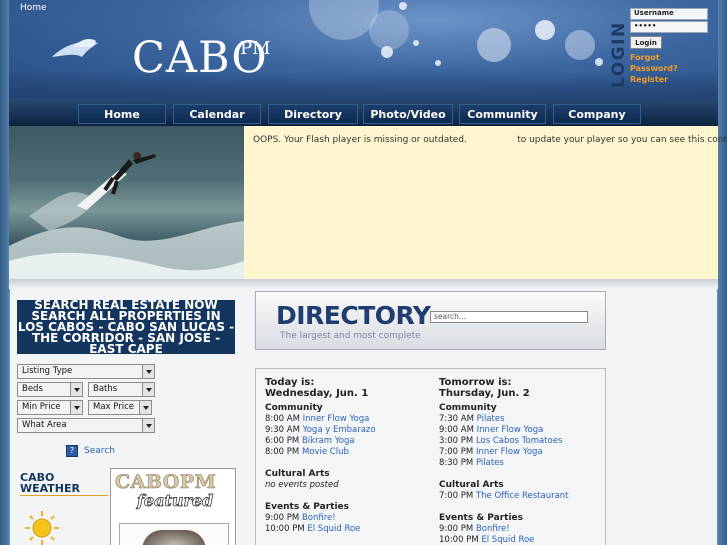 This screenshot has height=545, width=727. Describe the element at coordinates (471, 485) in the screenshot. I see `tomorrow-arts-label: Cultural Arts` at that location.